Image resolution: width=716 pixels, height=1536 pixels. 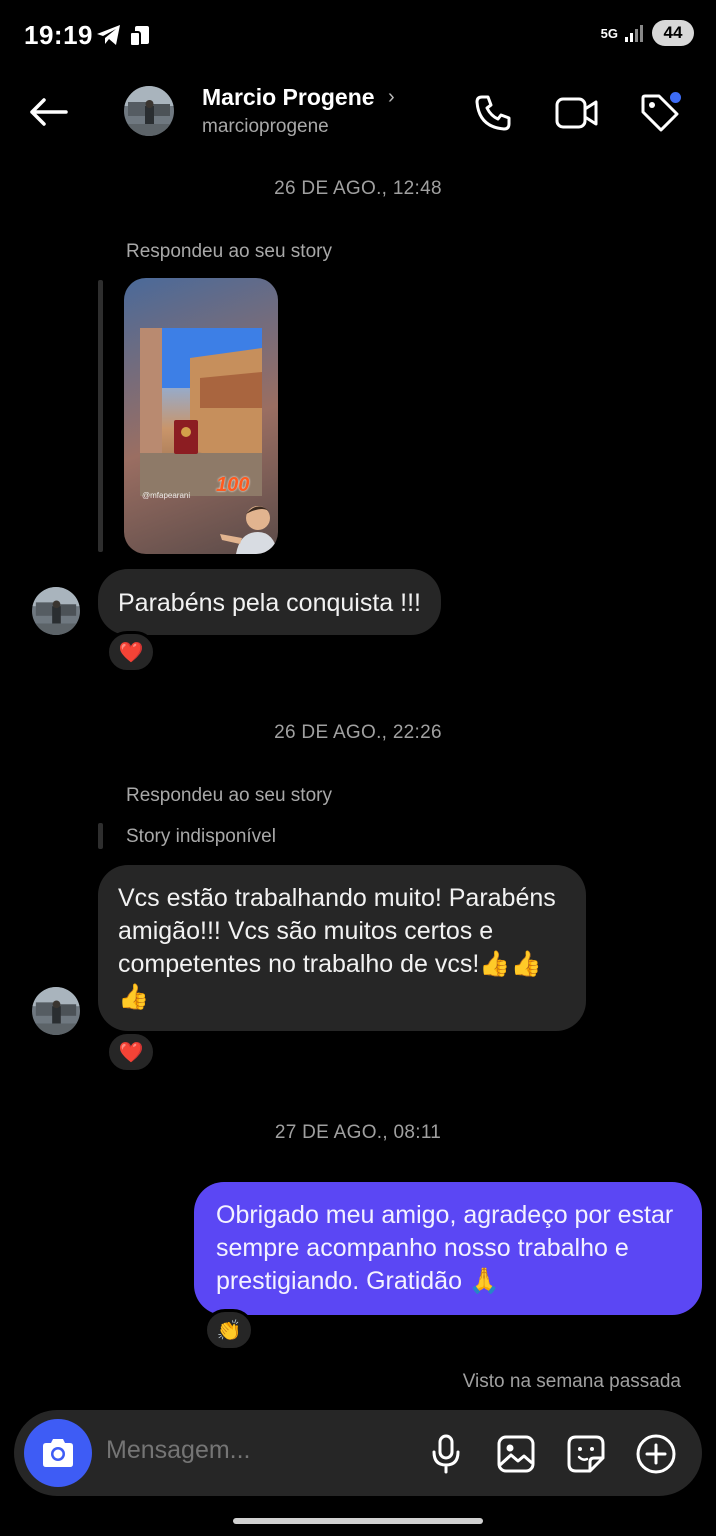 What do you see at coordinates (229, 1330) in the screenshot?
I see `clap-reaction: 👏` at bounding box center [229, 1330].